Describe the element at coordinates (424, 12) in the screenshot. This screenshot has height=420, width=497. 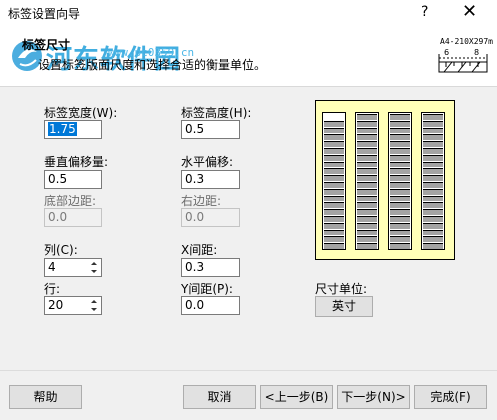
I see `help-icon: ?` at that location.